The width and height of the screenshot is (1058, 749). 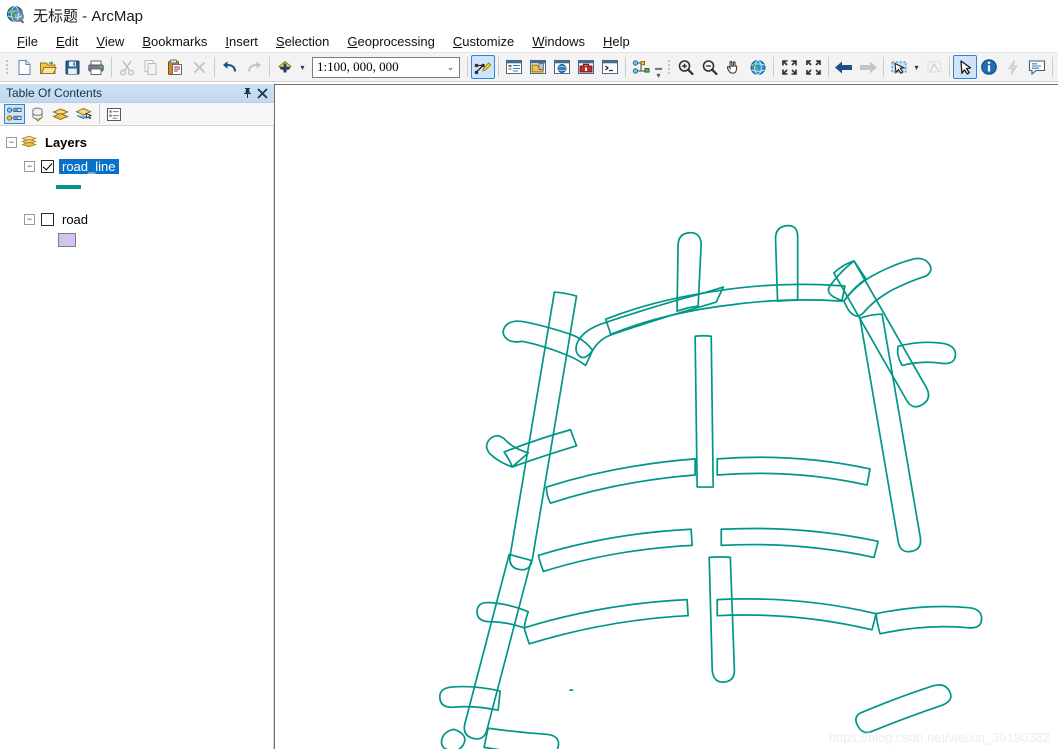 I want to click on menu-bookmarks: Bookmarks, so click(x=174, y=41).